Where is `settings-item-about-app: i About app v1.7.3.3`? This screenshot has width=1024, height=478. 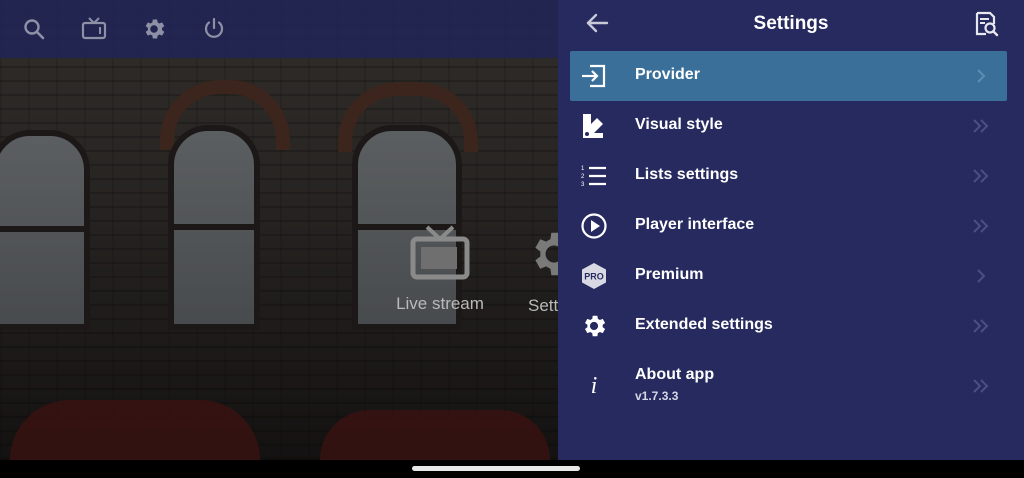 settings-item-about-app: i About app v1.7.3.3 is located at coordinates (788, 381).